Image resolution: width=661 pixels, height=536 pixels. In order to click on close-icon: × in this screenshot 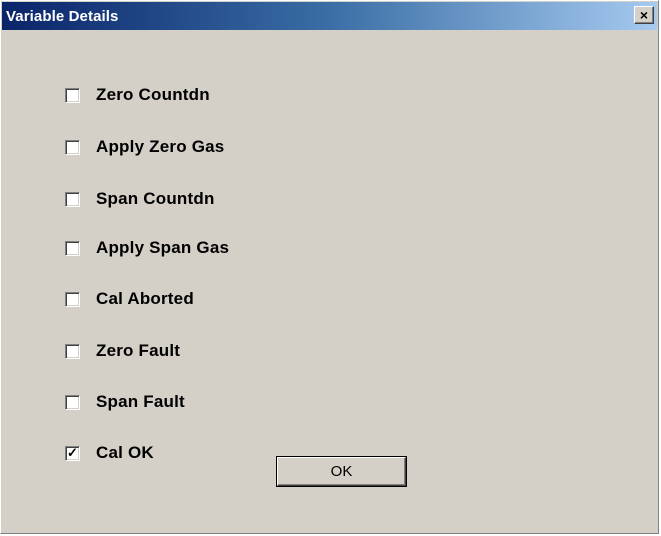, I will do `click(644, 15)`.